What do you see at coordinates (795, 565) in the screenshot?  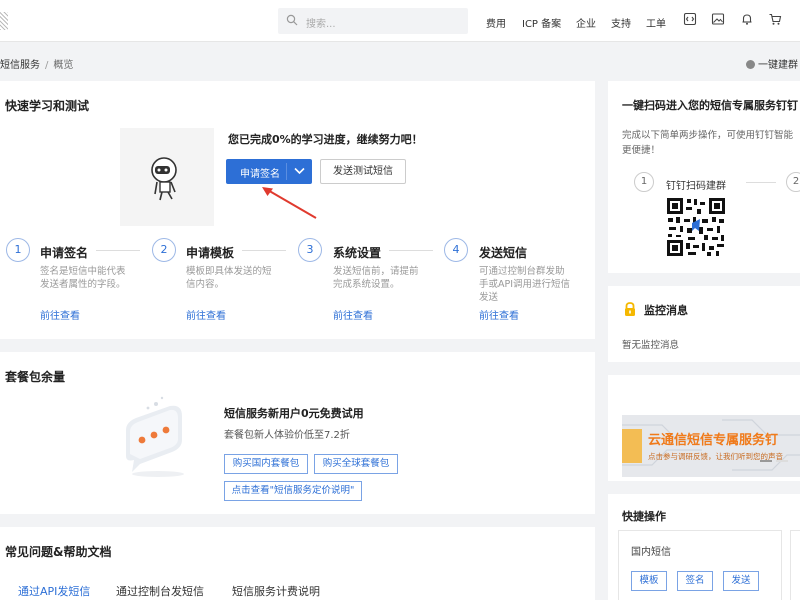 I see `next-ops-box` at bounding box center [795, 565].